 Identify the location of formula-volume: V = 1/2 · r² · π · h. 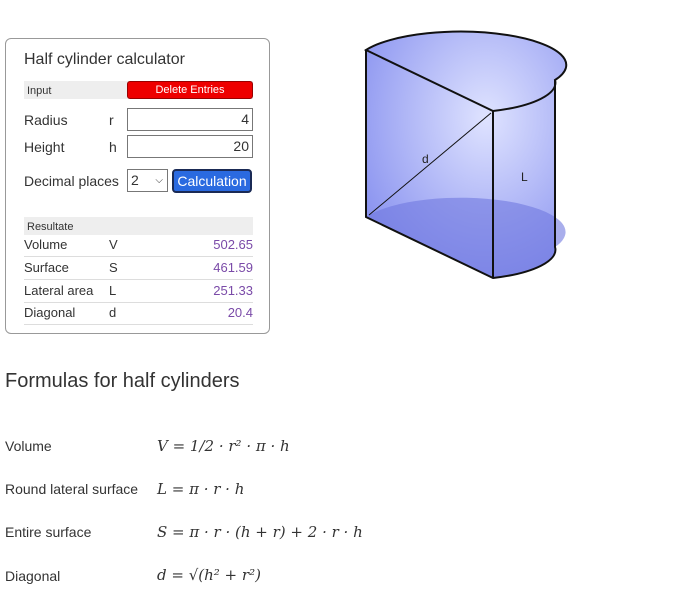
(223, 446).